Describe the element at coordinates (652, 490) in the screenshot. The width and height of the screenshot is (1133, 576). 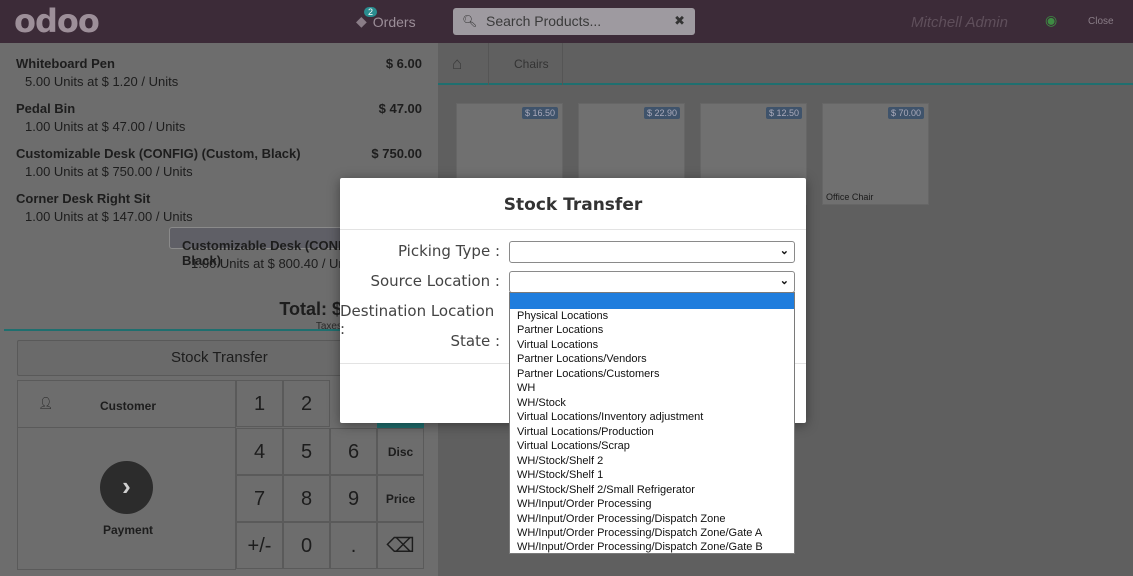
I see `dropdown-option: WH/Stock/Shelf 2/Small Refrigerator` at that location.